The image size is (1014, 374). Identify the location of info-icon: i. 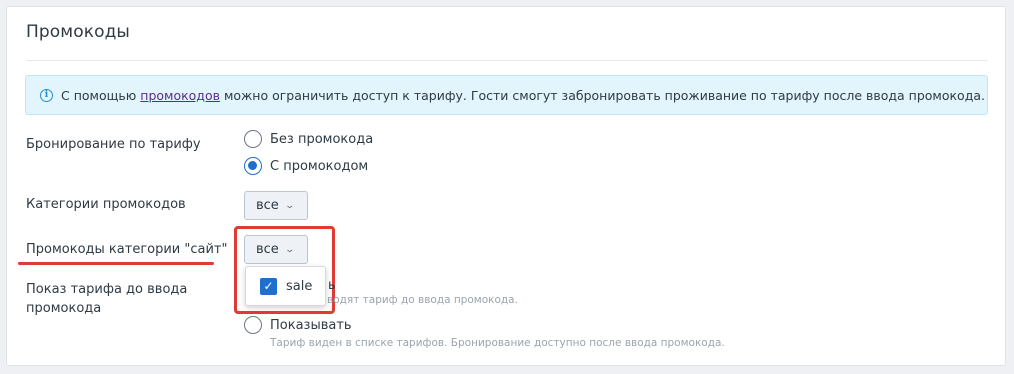
(46, 95).